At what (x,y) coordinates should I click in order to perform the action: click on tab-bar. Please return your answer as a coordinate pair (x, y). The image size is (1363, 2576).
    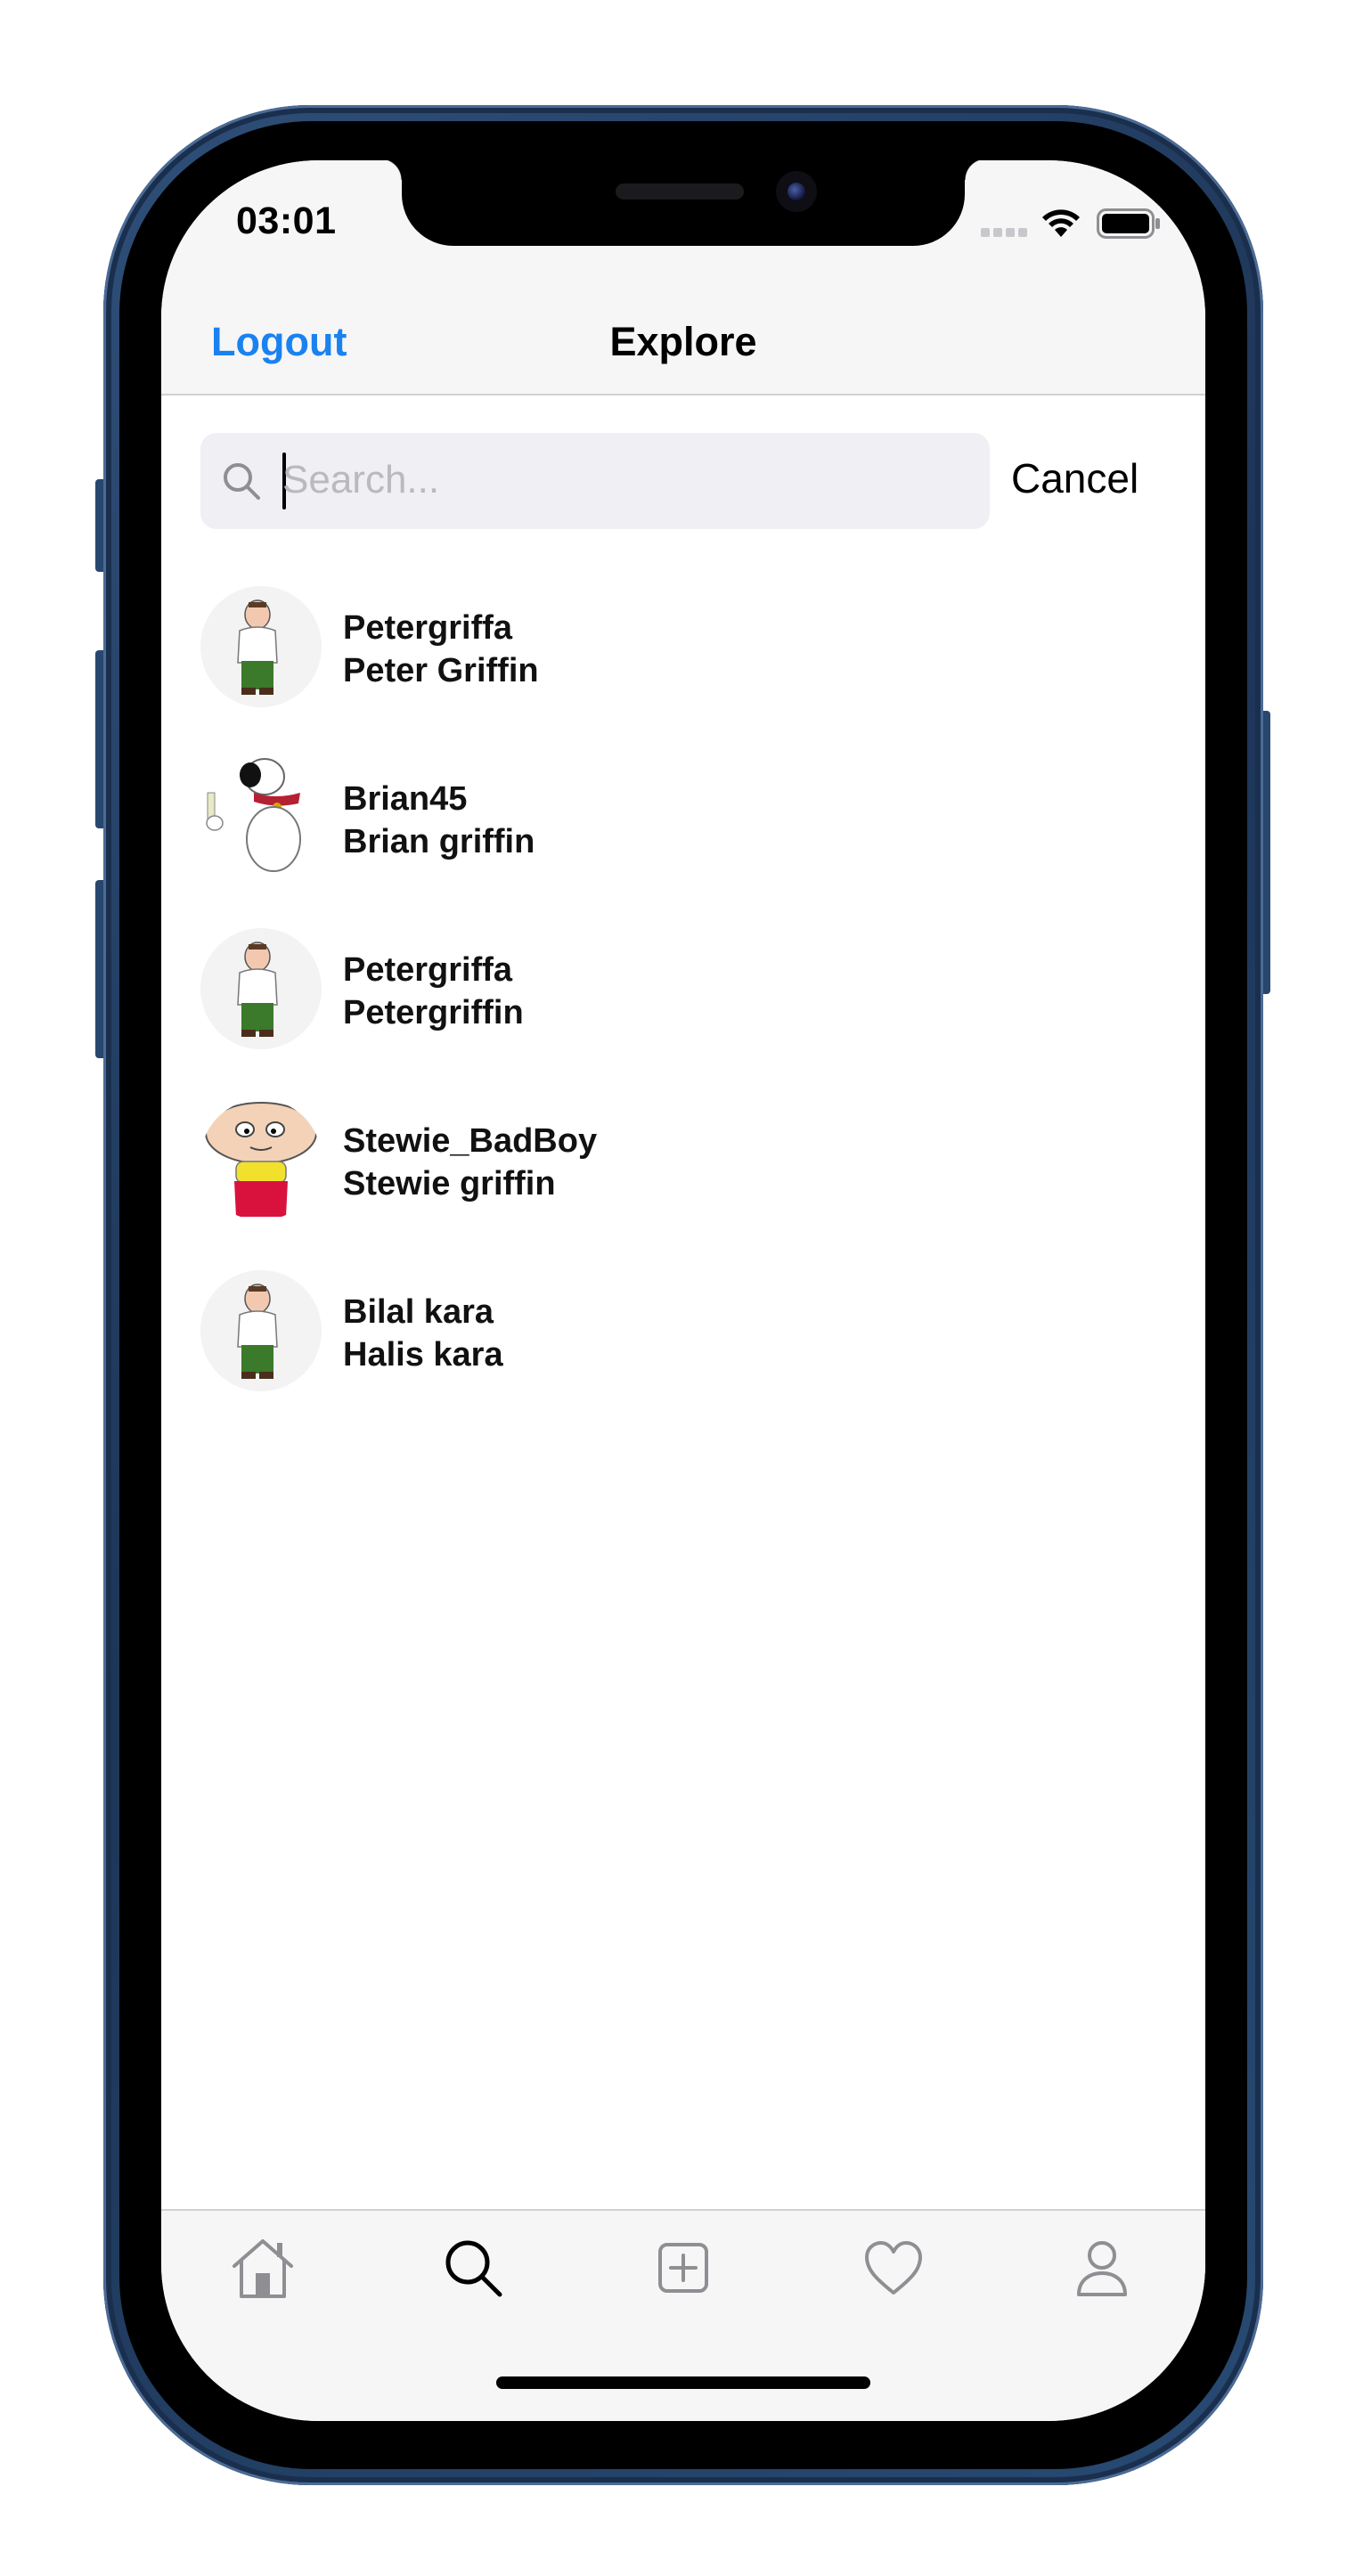
    Looking at the image, I should click on (683, 2315).